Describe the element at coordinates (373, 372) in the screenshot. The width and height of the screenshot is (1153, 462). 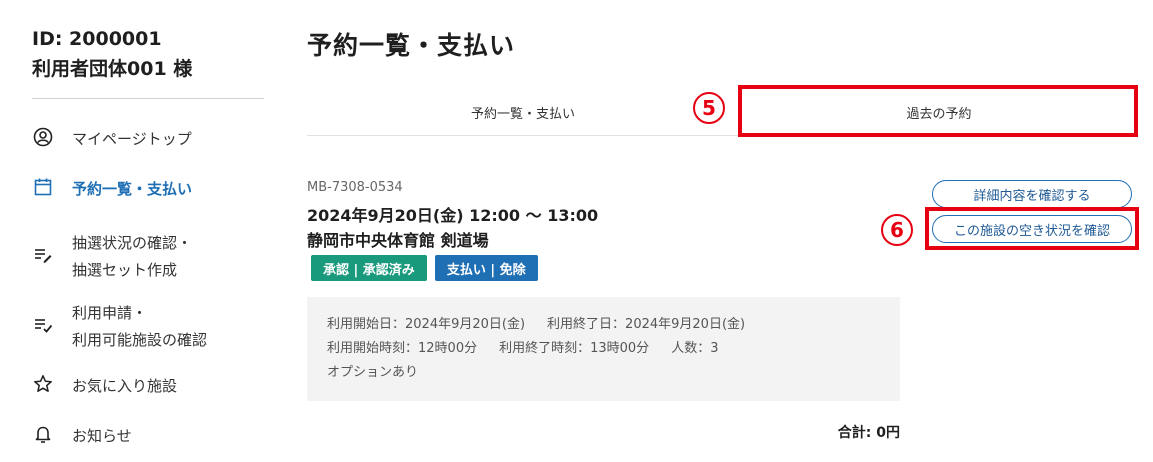
I see `detail-options: オプションあり` at that location.